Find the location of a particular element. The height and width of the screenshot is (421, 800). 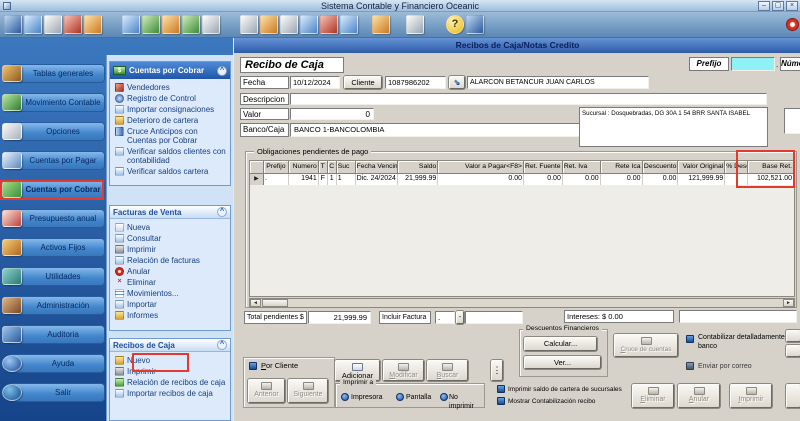

cell-c: 1 is located at coordinates (332, 179).